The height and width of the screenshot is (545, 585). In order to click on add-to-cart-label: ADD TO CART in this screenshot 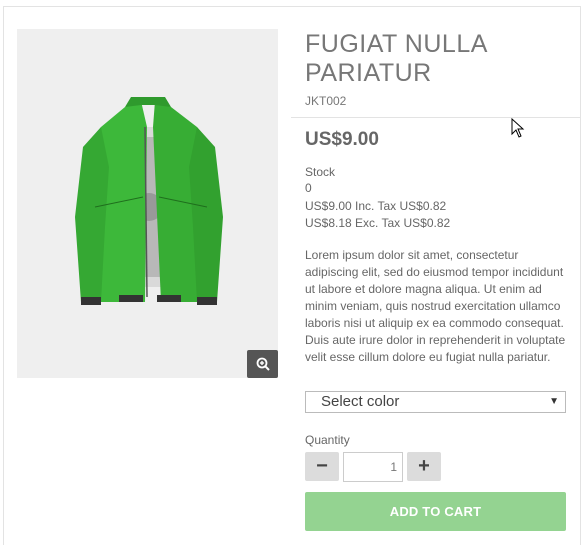, I will do `click(435, 511)`.